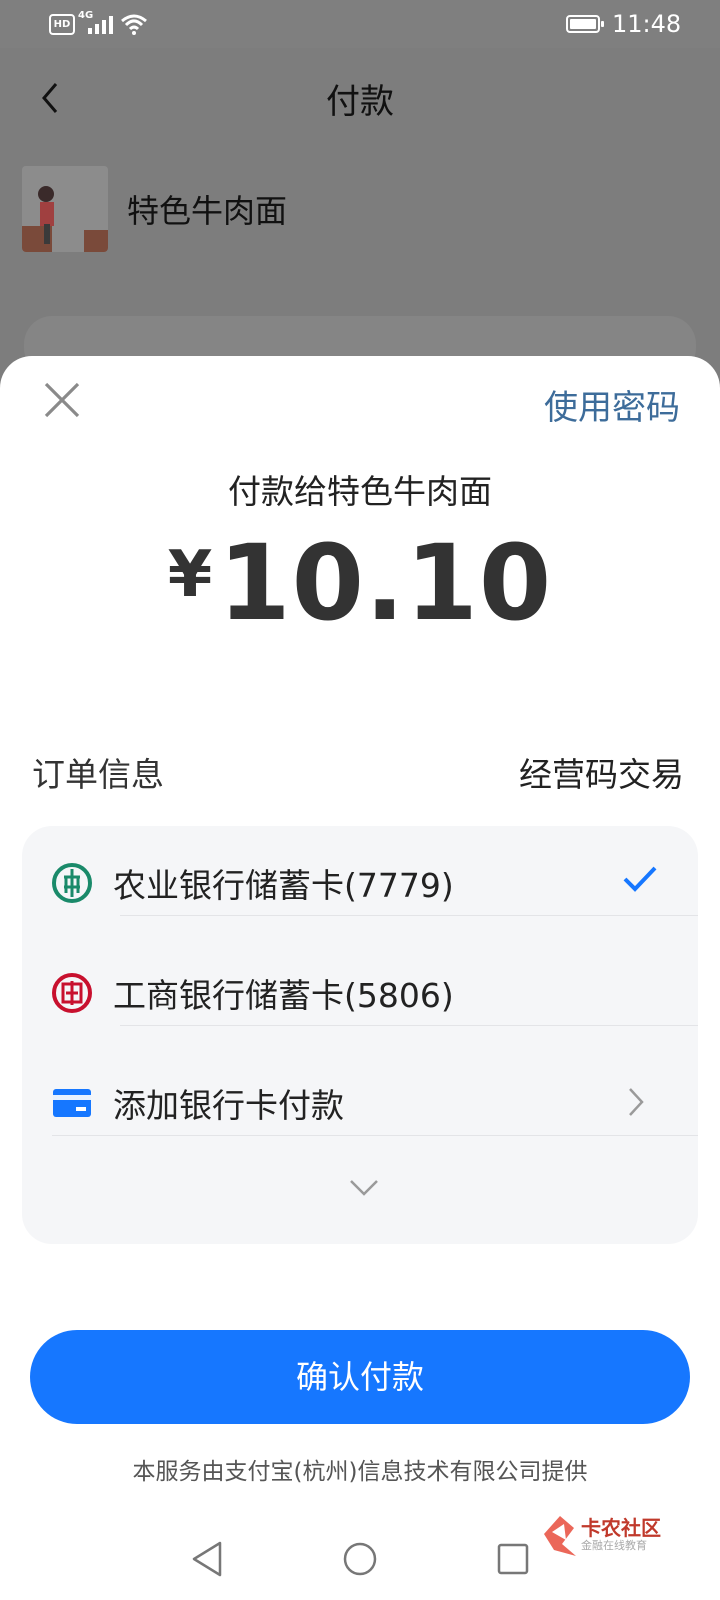 The height and width of the screenshot is (1600, 720). I want to click on chevron-right-icon, so click(636, 1102).